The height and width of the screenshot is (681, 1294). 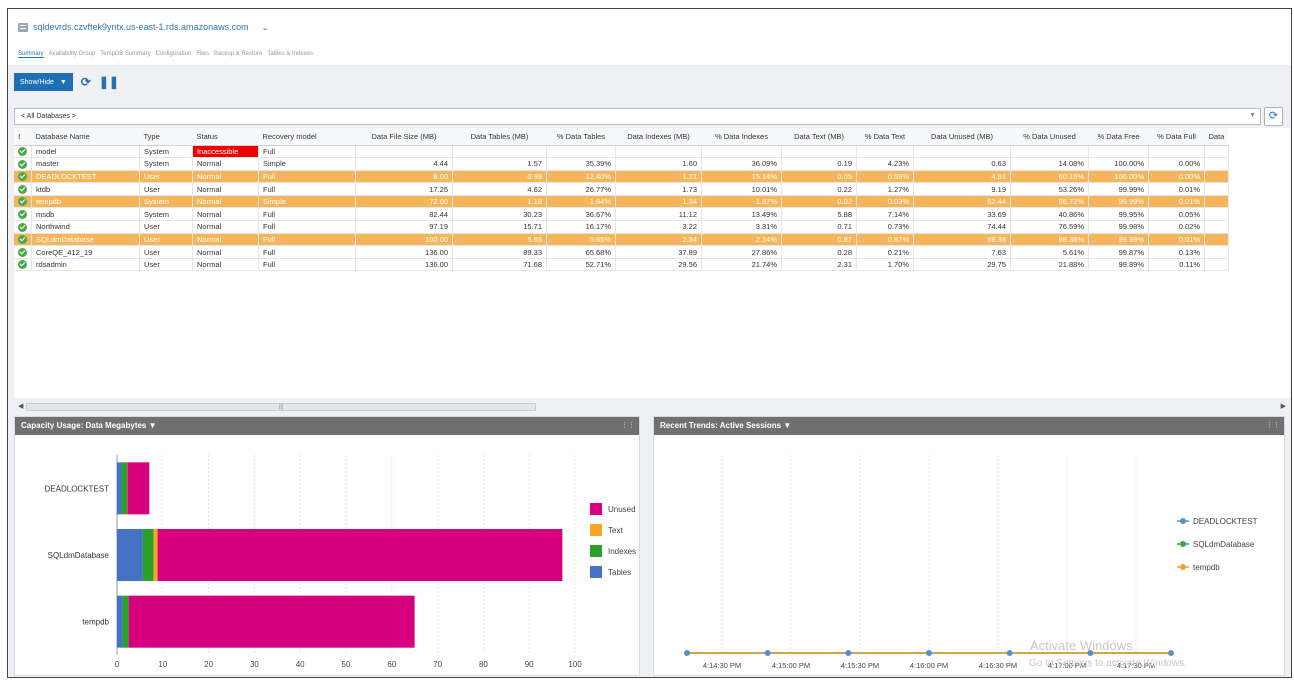 What do you see at coordinates (658, 137) in the screenshot?
I see `column-header: Data Indexes (MB)` at bounding box center [658, 137].